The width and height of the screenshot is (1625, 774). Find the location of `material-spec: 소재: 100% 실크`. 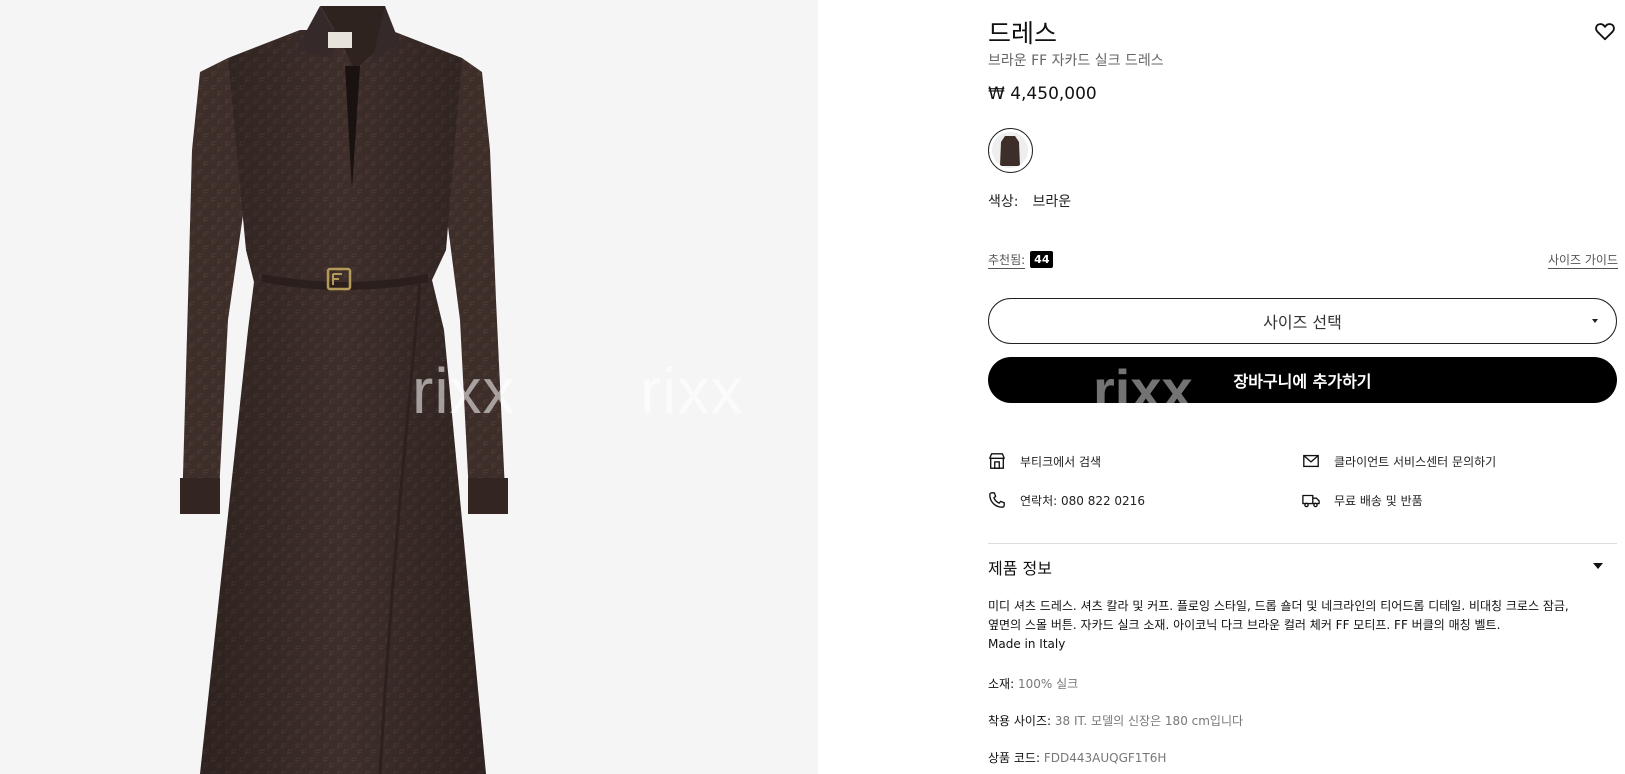

material-spec: 소재: 100% 실크 is located at coordinates (1033, 683).